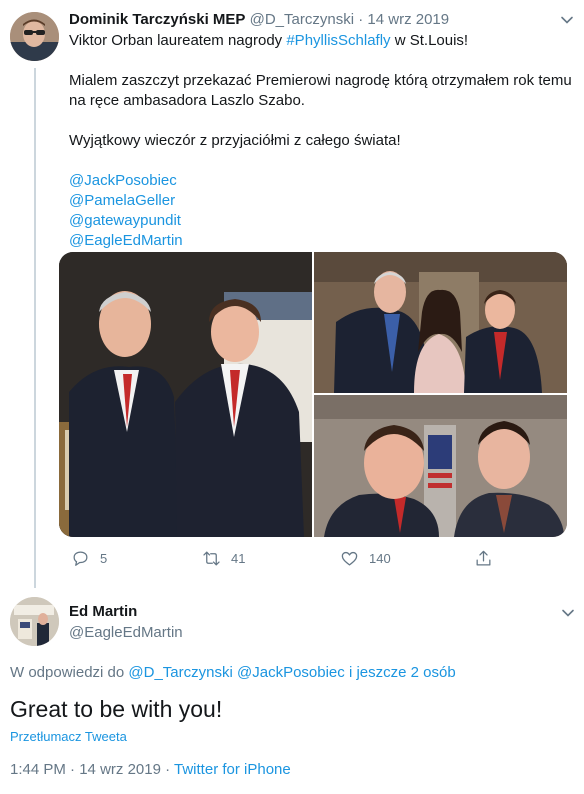 This screenshot has width=584, height=794. I want to click on reply-author-handle: @EagleEdMartin, so click(126, 633).